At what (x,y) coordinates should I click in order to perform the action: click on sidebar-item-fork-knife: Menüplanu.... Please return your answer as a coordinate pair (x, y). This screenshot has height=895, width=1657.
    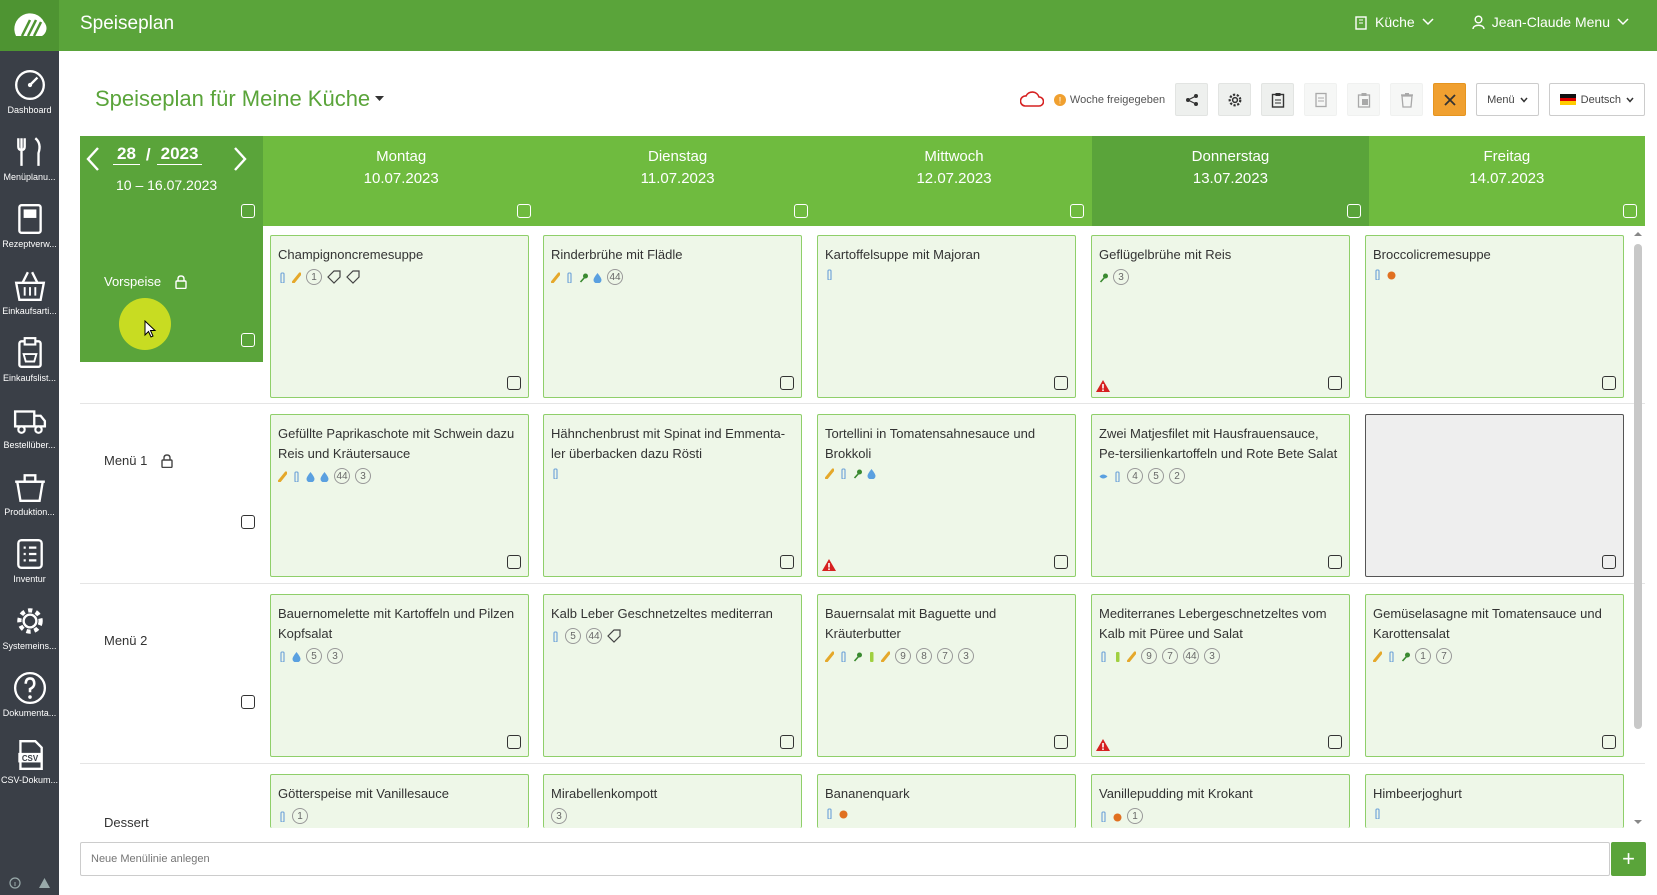
    Looking at the image, I should click on (29, 151).